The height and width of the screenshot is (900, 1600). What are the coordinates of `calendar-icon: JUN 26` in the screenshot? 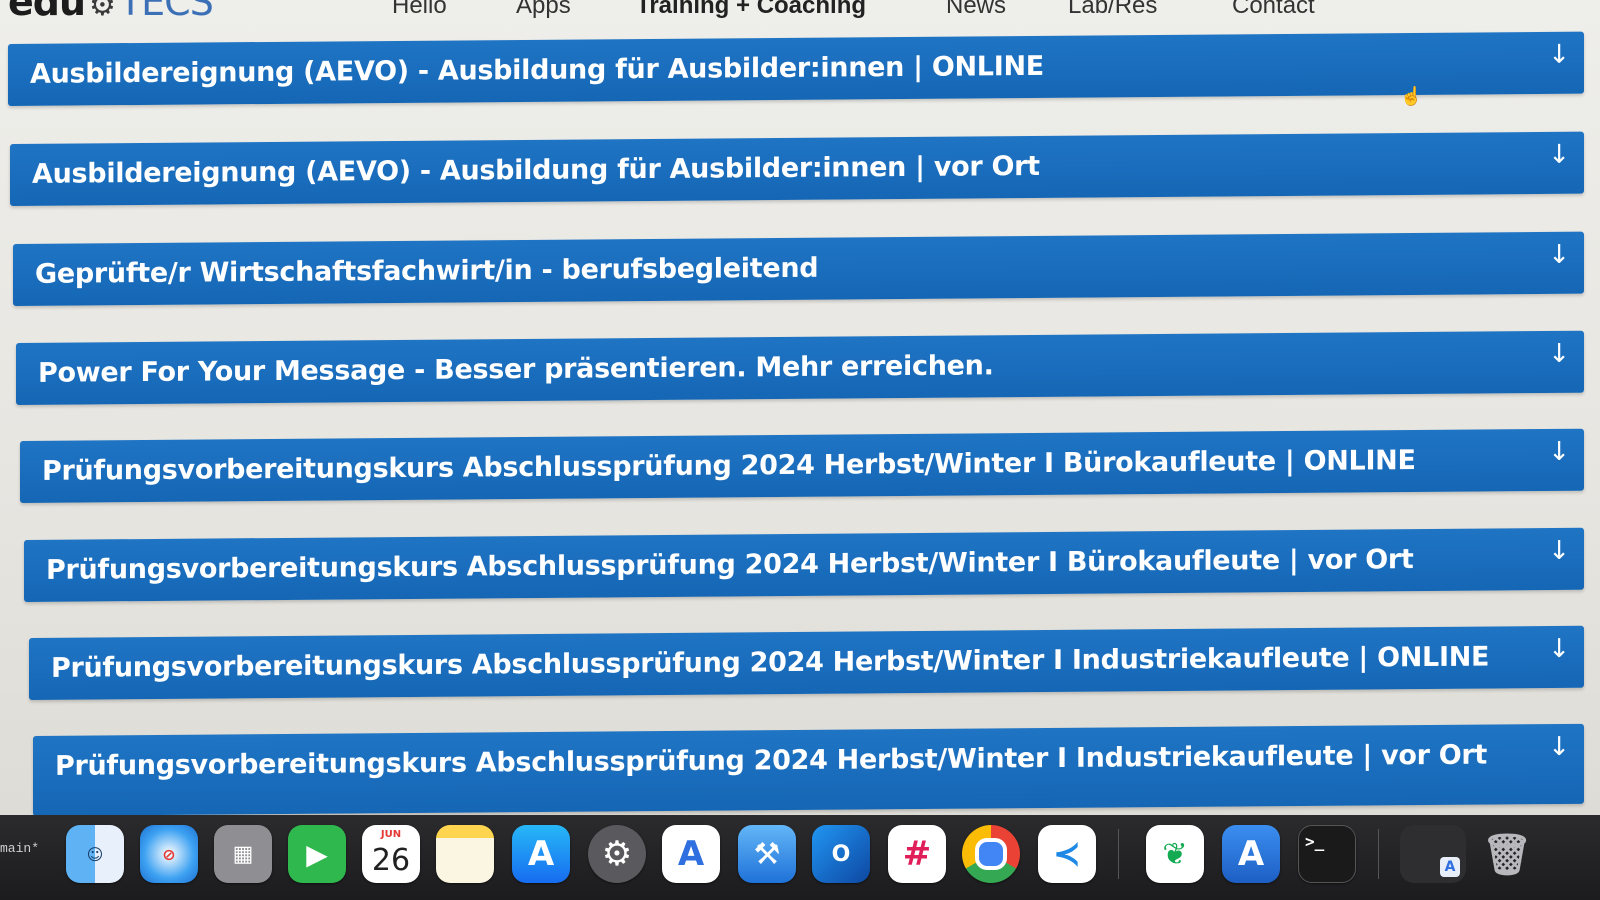 It's located at (391, 854).